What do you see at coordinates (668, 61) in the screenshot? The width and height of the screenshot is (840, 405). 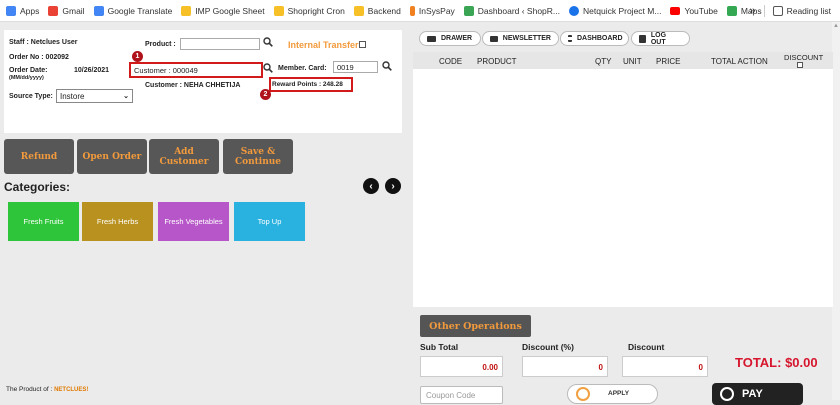 I see `column-price: PRICE` at bounding box center [668, 61].